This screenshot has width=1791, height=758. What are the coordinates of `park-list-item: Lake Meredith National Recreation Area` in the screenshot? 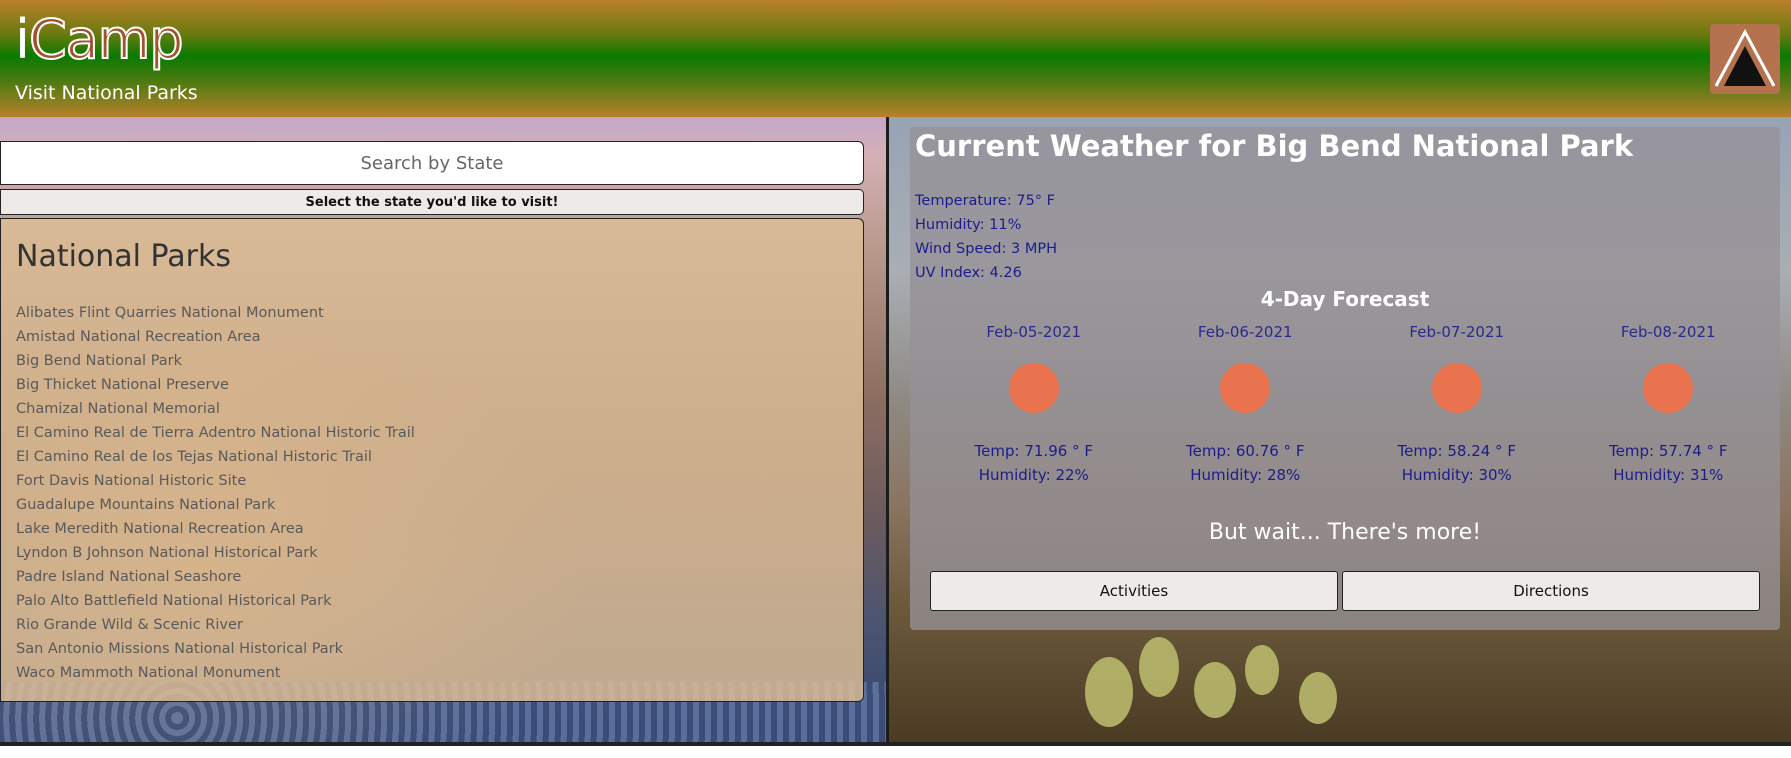 It's located at (215, 529).